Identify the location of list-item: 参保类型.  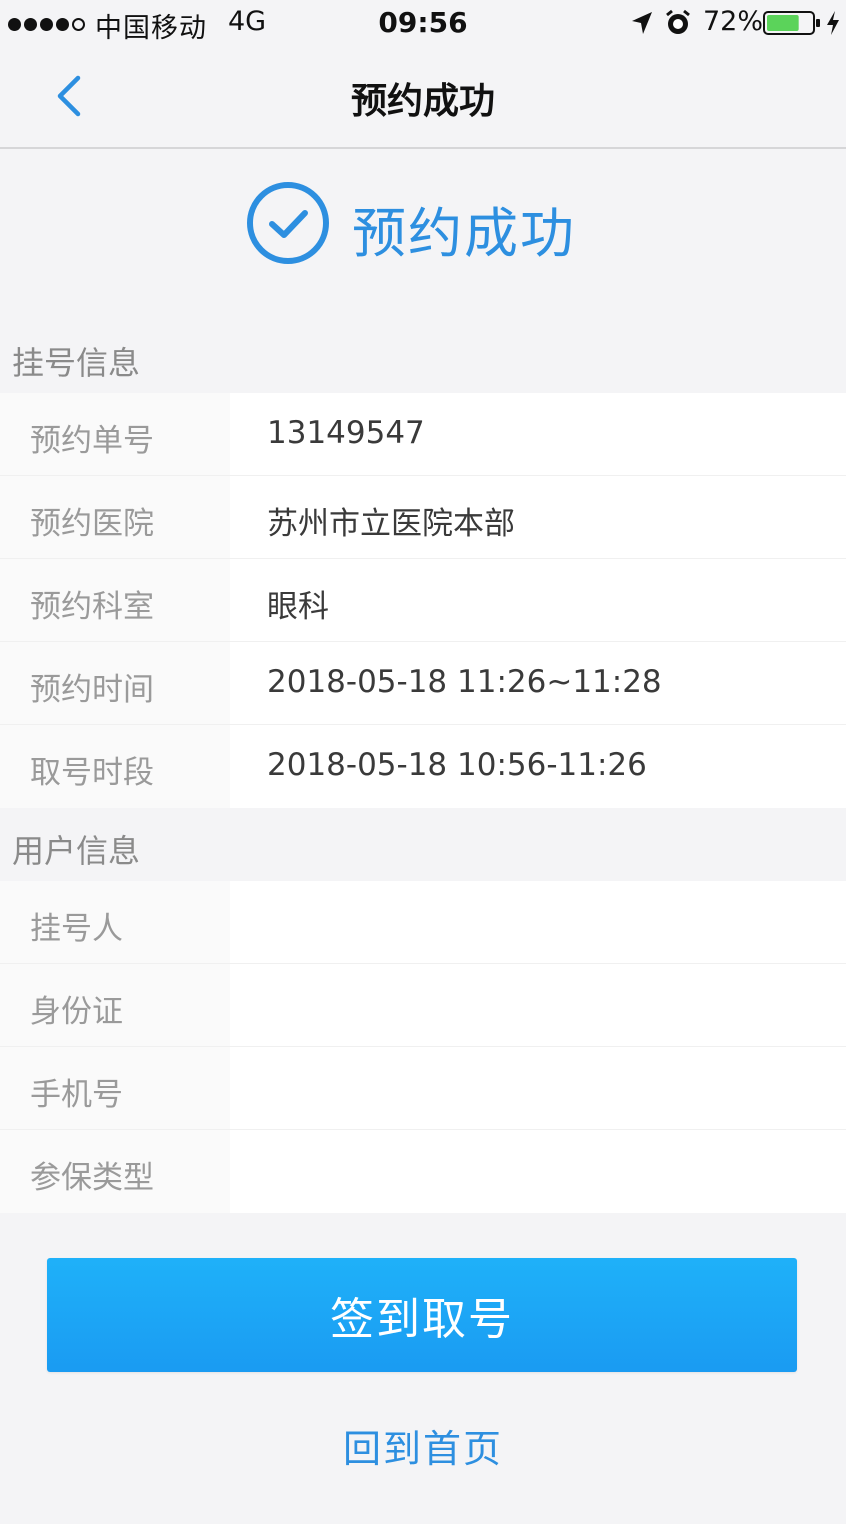
(423, 1171).